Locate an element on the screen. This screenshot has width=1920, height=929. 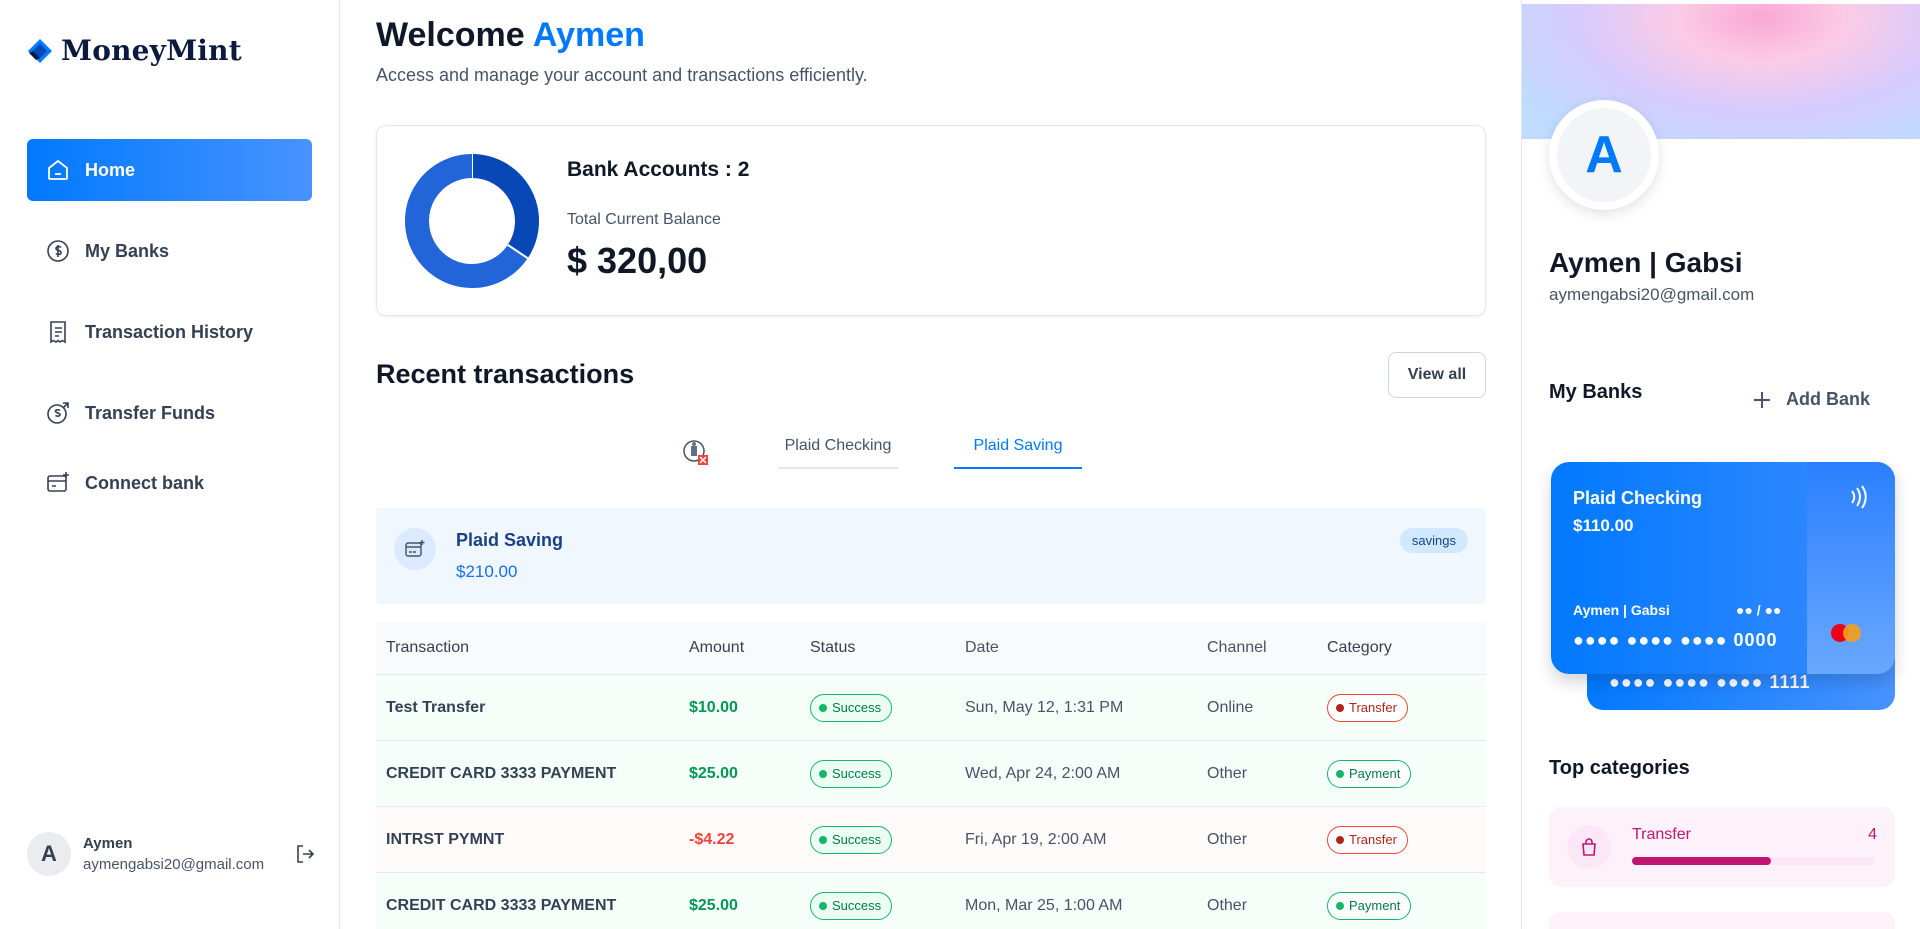
sidebar-item-label: Transfer Funds is located at coordinates (150, 412).